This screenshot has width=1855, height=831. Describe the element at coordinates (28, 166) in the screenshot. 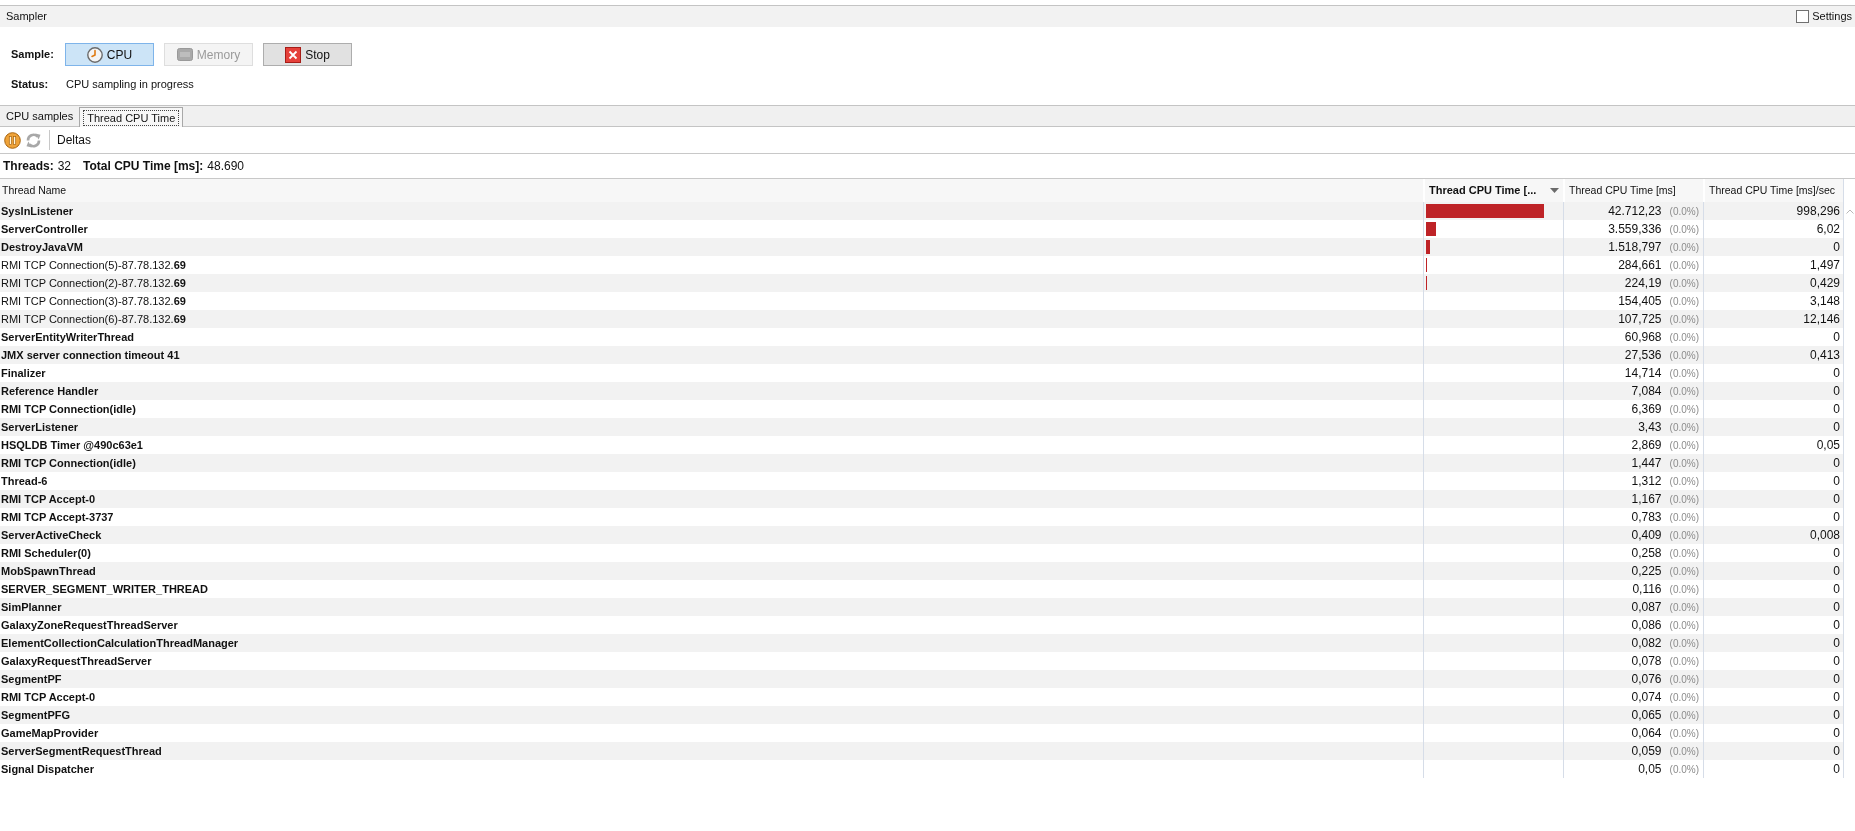

I see `summary-label: Threads:` at that location.